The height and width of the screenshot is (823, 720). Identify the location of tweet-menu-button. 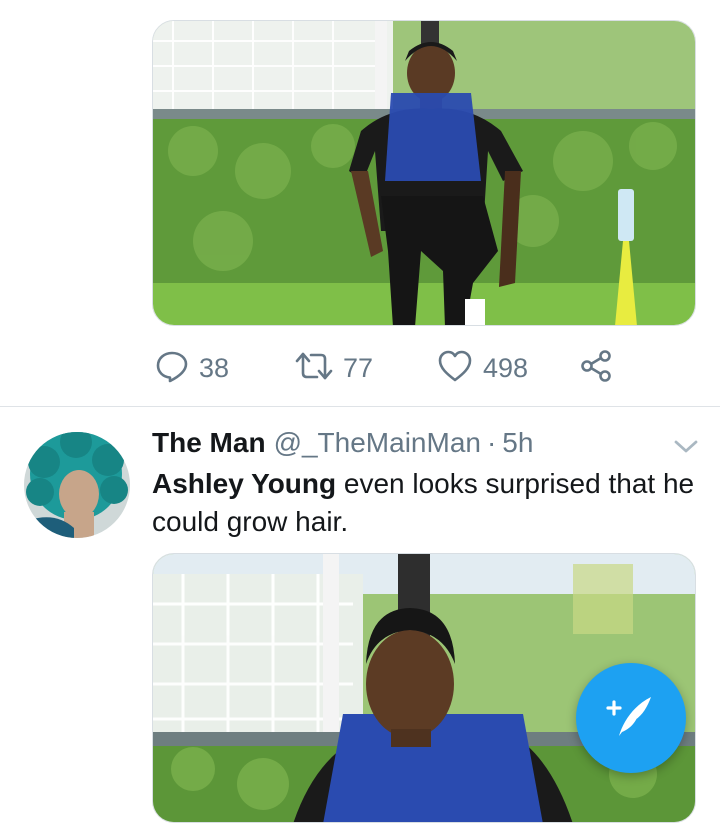
(686, 446).